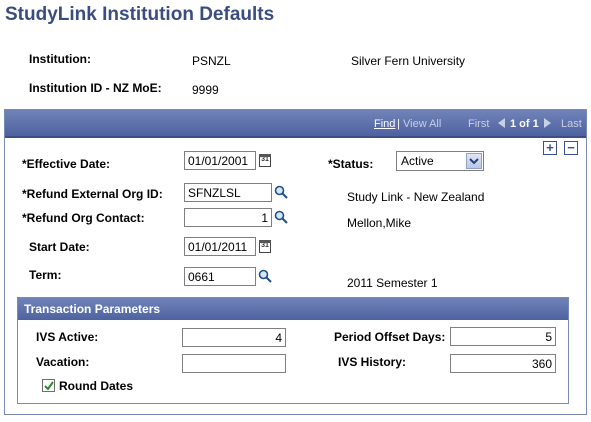  I want to click on ivs-active-input: 4, so click(234, 337).